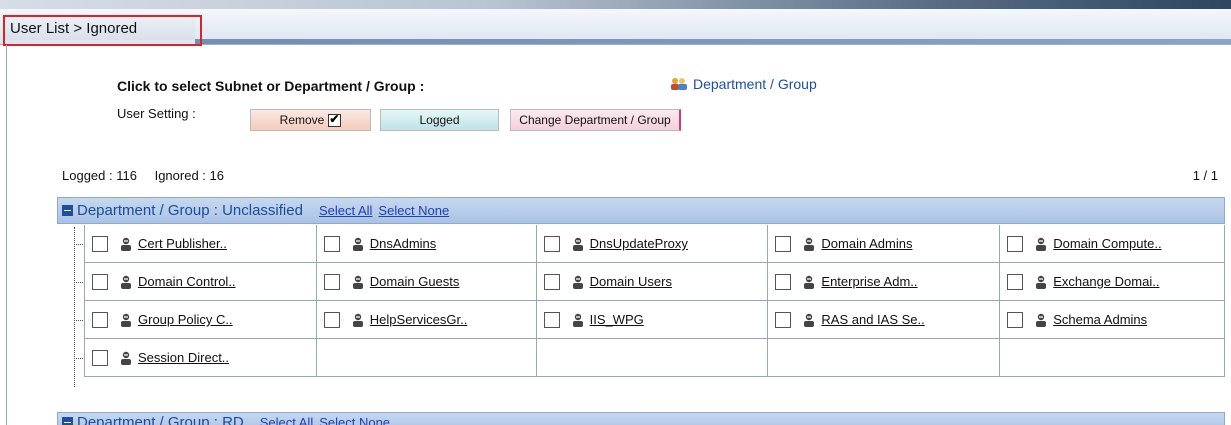 This screenshot has height=425, width=1231. I want to click on remove-button-label: Remove, so click(302, 120).